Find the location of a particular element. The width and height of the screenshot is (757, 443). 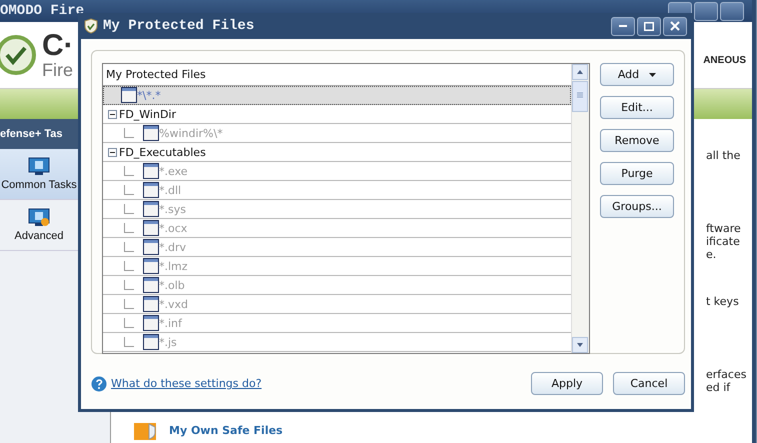

scrollbar is located at coordinates (580, 208).